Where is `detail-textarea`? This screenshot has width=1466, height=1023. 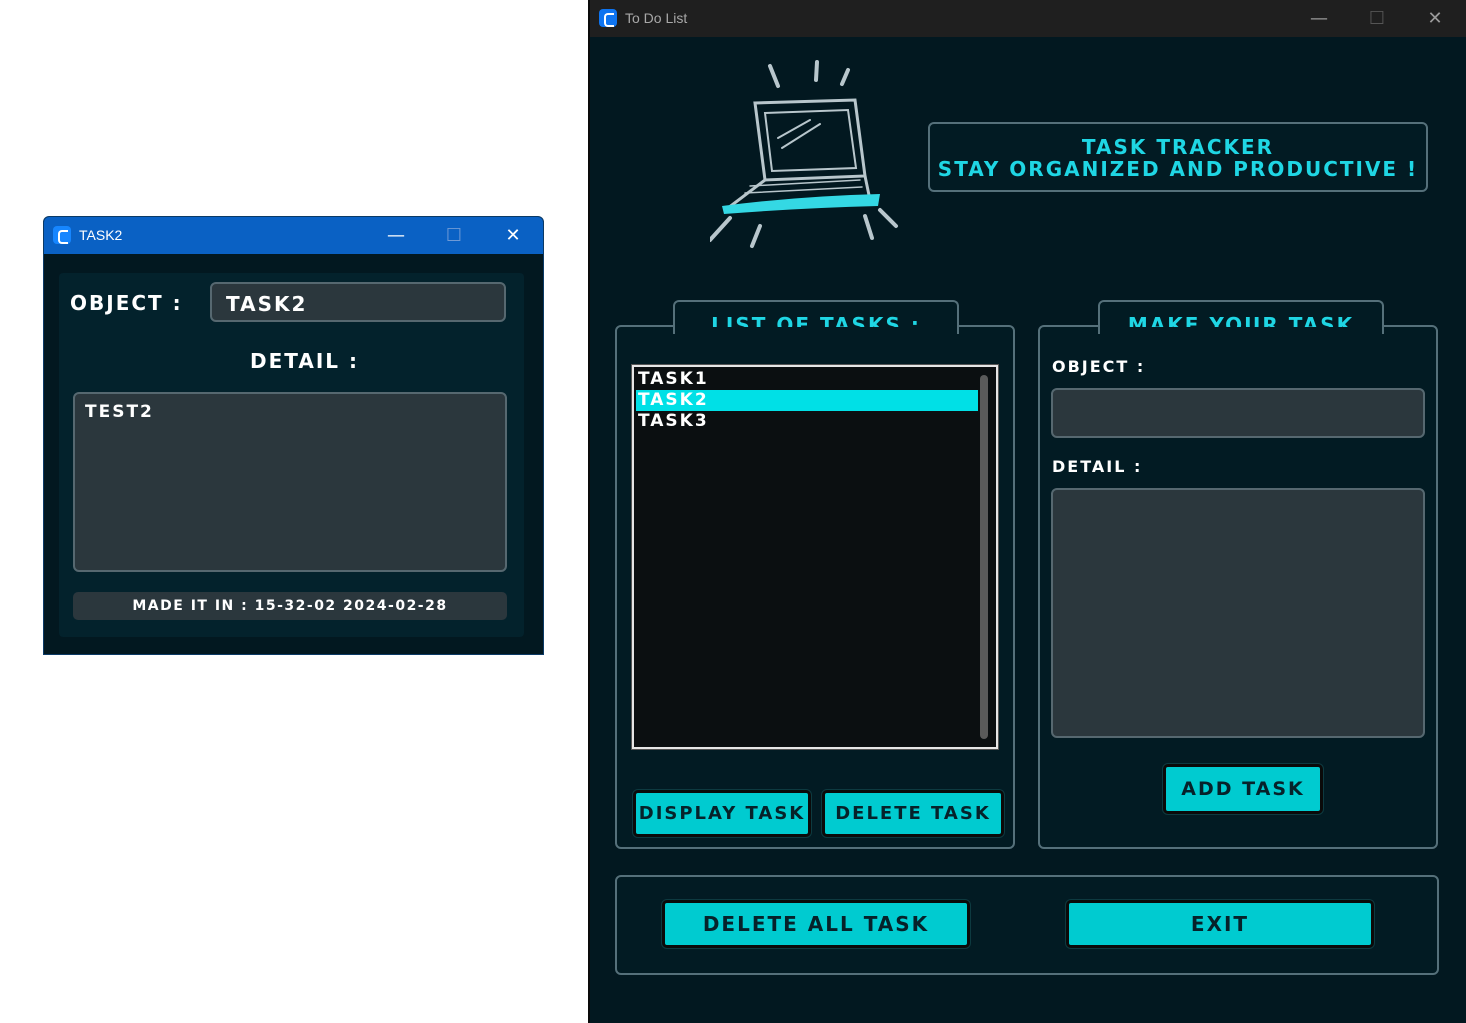 detail-textarea is located at coordinates (1238, 613).